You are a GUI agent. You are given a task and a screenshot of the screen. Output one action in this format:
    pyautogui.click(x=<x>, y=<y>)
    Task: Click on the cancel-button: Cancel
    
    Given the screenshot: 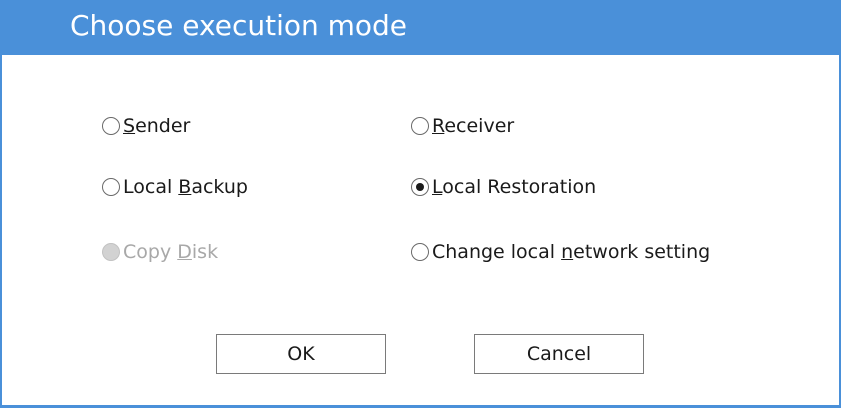 What is the action you would take?
    pyautogui.click(x=559, y=354)
    